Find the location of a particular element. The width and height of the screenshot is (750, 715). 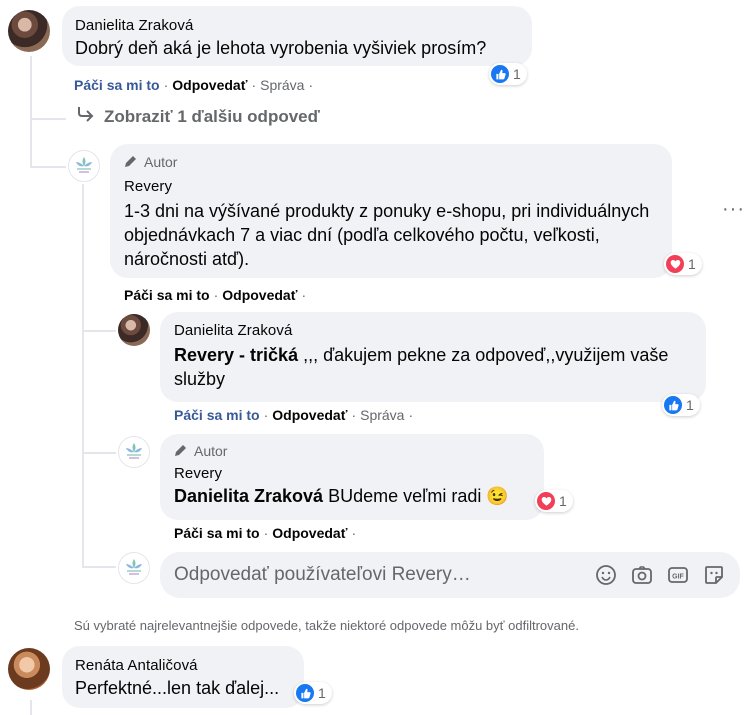

camera-icon is located at coordinates (642, 575).